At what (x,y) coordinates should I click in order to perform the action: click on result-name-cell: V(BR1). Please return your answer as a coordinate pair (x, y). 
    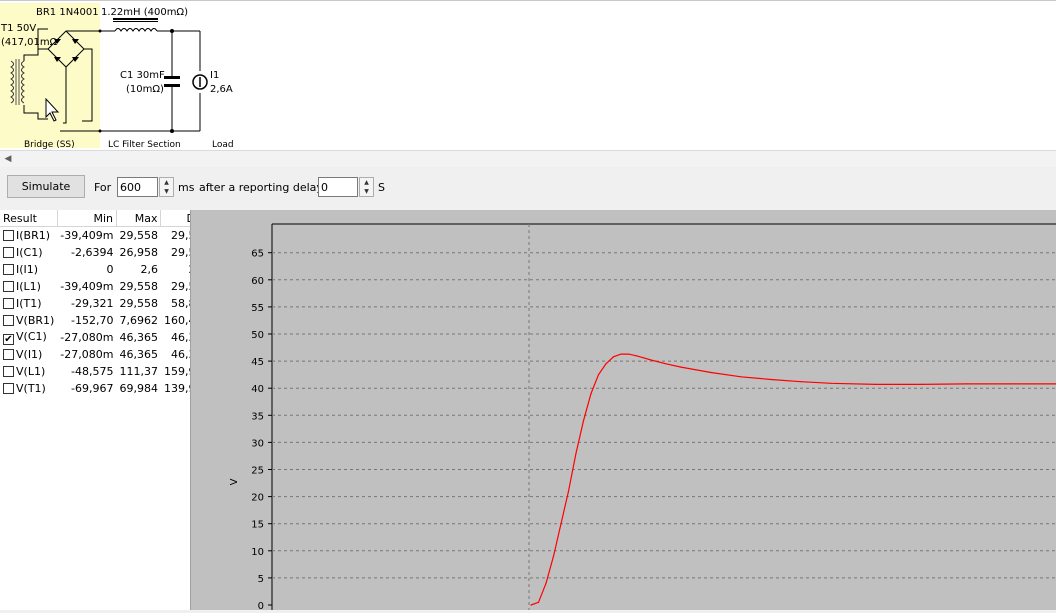
    Looking at the image, I should click on (28, 320).